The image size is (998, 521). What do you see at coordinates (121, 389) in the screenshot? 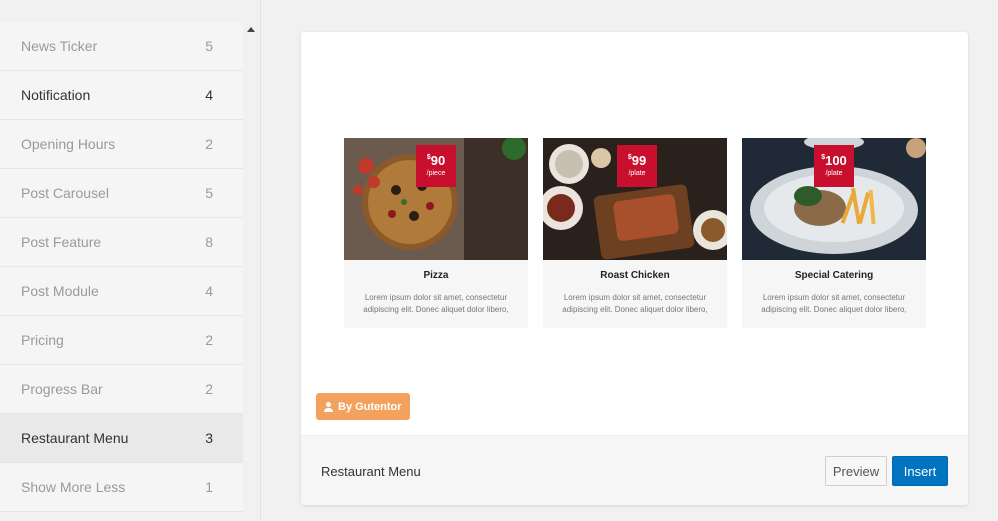
I see `sidebar-item-progress-bar: Progress Bar 2` at bounding box center [121, 389].